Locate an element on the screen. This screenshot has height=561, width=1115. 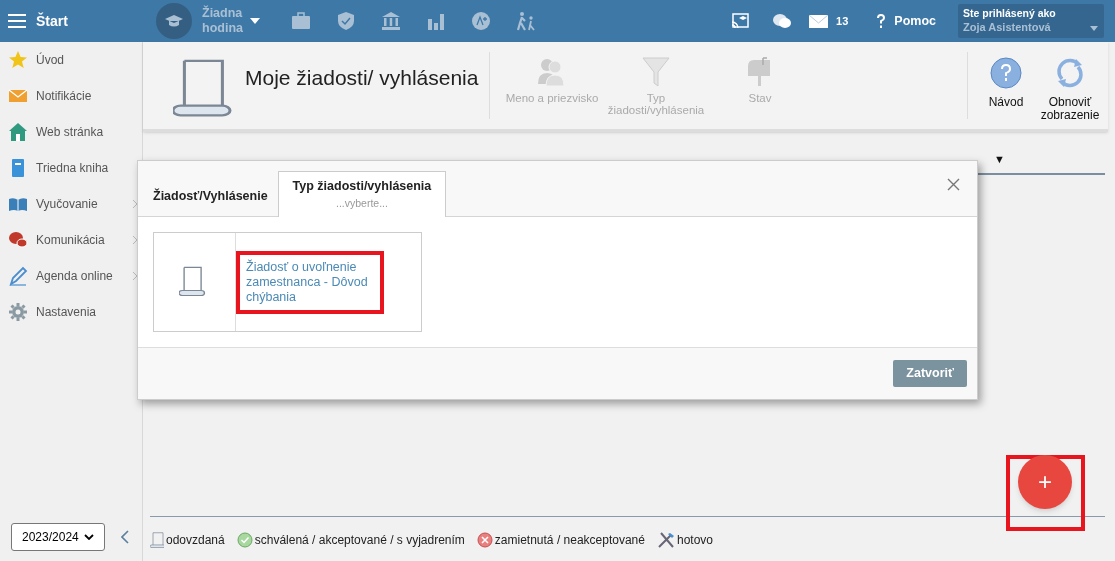
sidebar-item: Komunikácia is located at coordinates (71, 240).